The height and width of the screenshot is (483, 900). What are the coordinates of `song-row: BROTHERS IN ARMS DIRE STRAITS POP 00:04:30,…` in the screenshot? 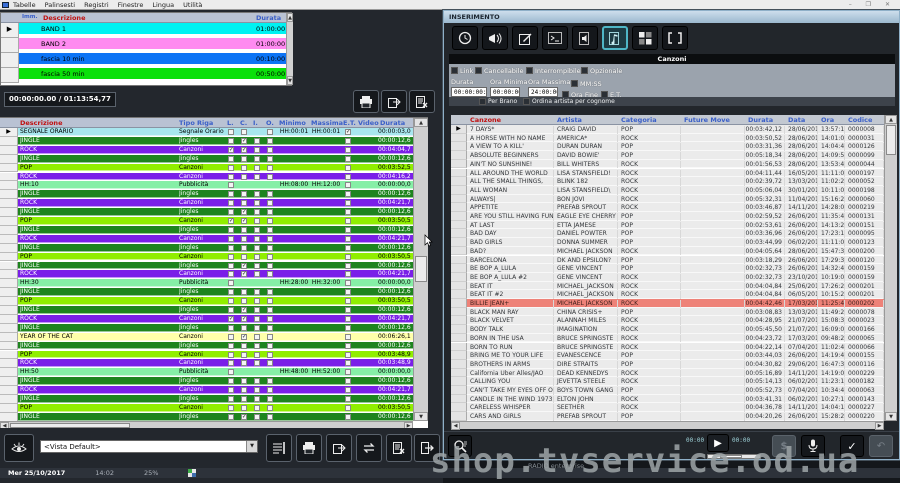 It's located at (667, 364).